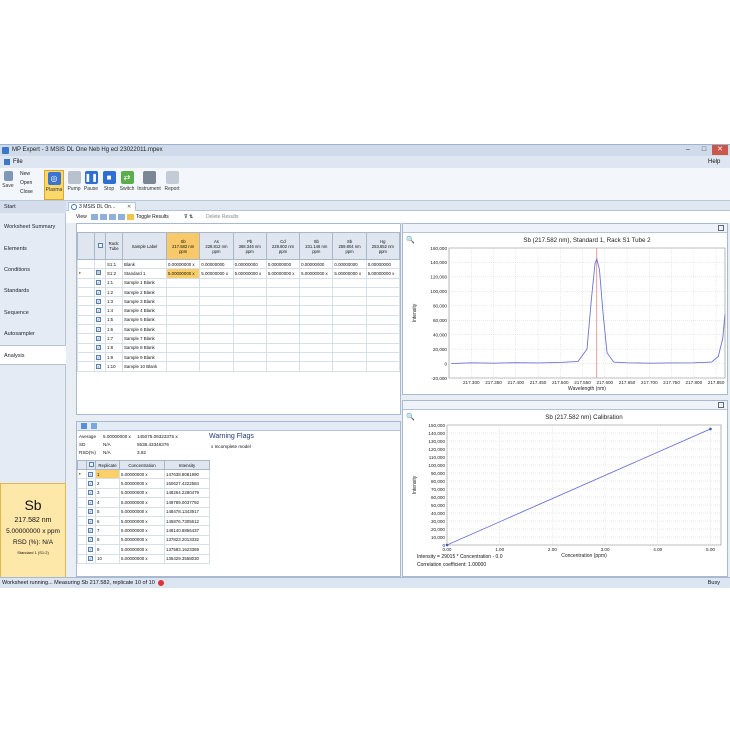 This screenshot has width=730, height=730. Describe the element at coordinates (74, 185) in the screenshot. I see `pump-button: Pump` at that location.